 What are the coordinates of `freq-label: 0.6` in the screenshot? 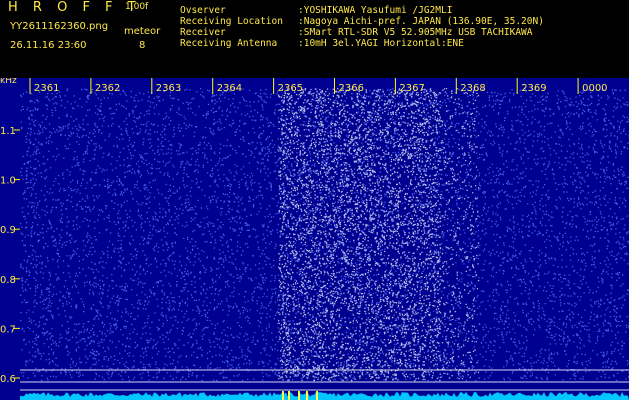 It's located at (8, 379).